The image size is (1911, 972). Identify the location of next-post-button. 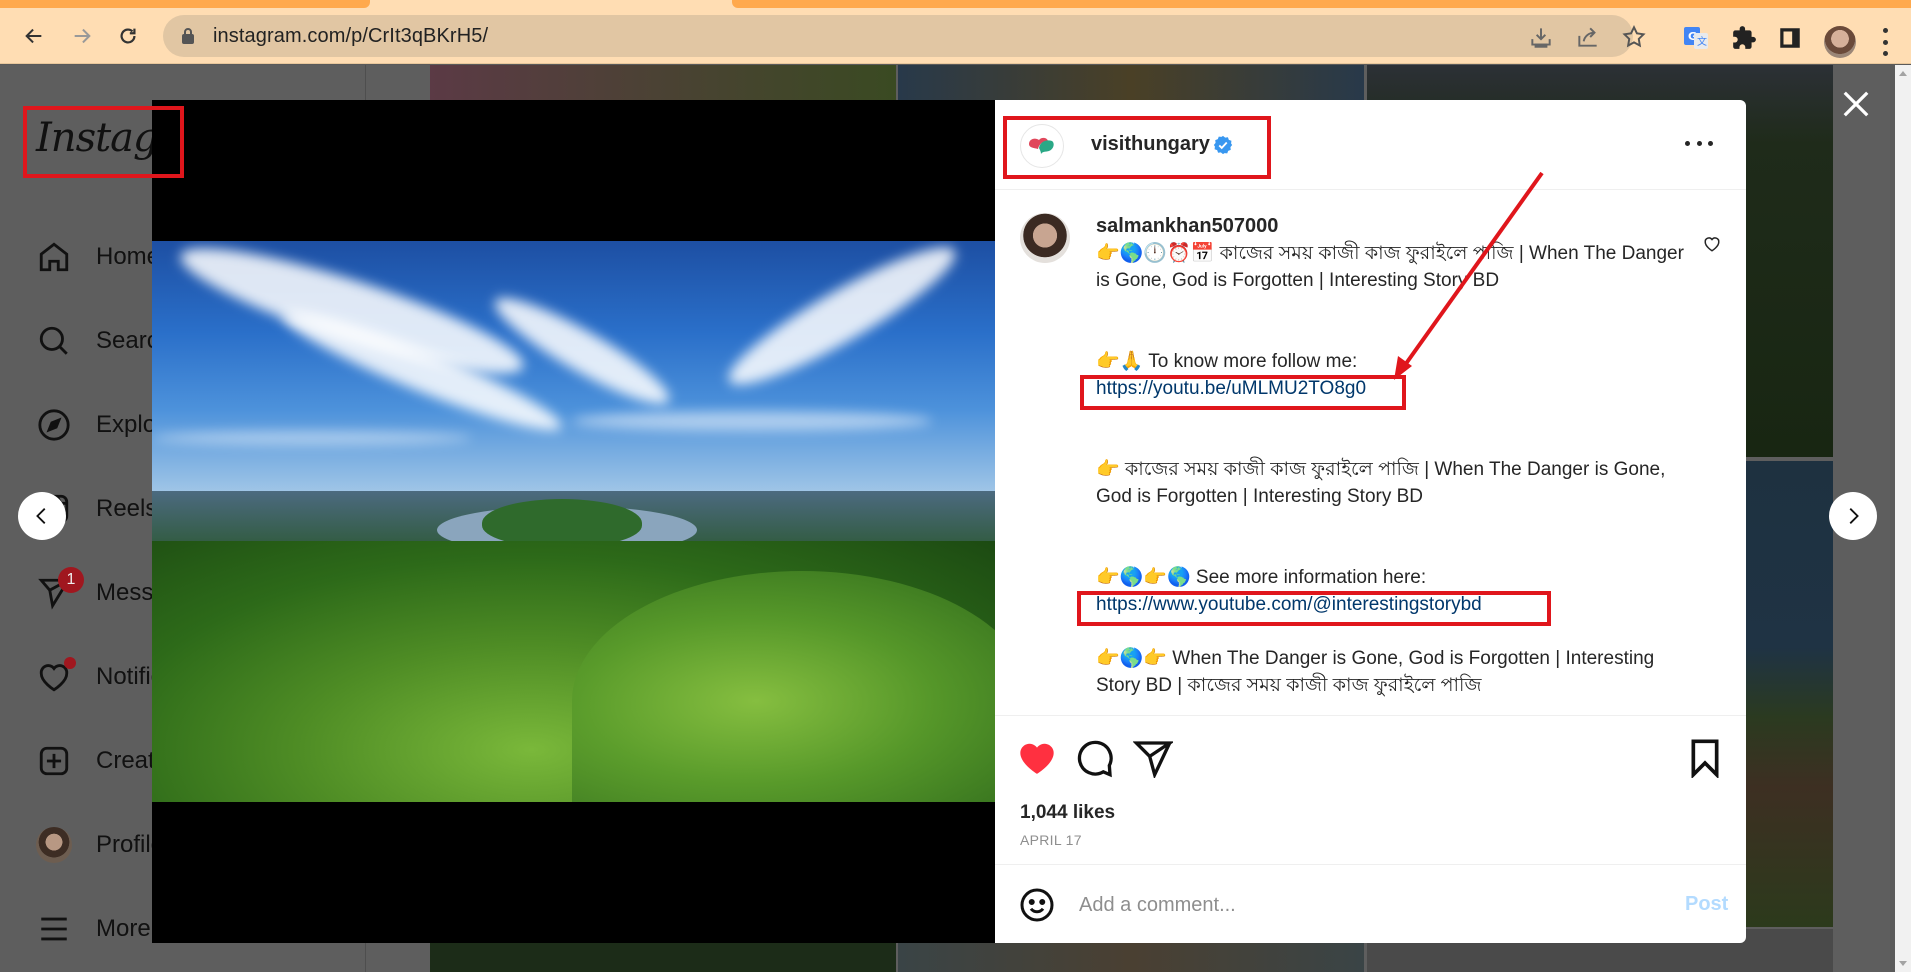
(1853, 516).